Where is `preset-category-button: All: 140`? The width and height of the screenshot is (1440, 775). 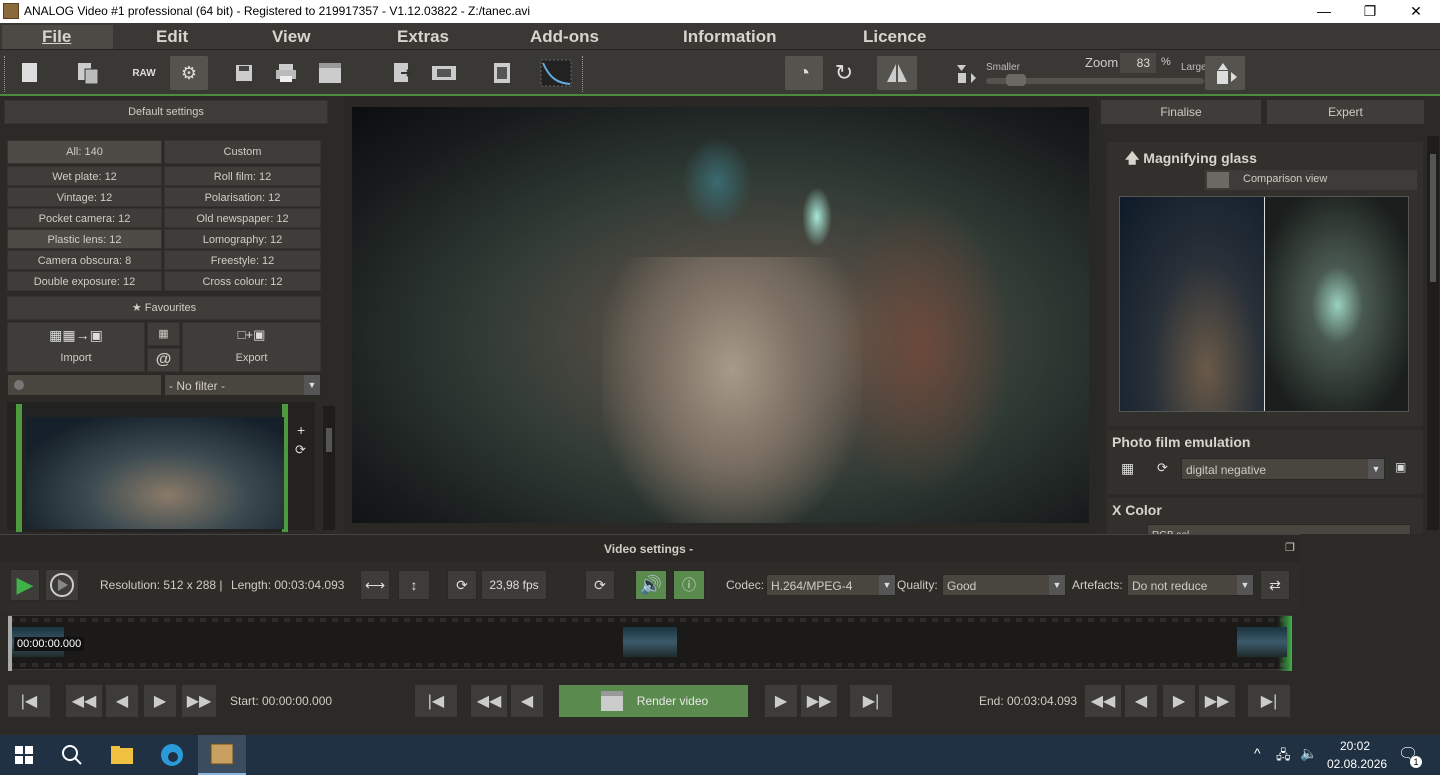 preset-category-button: All: 140 is located at coordinates (84, 152).